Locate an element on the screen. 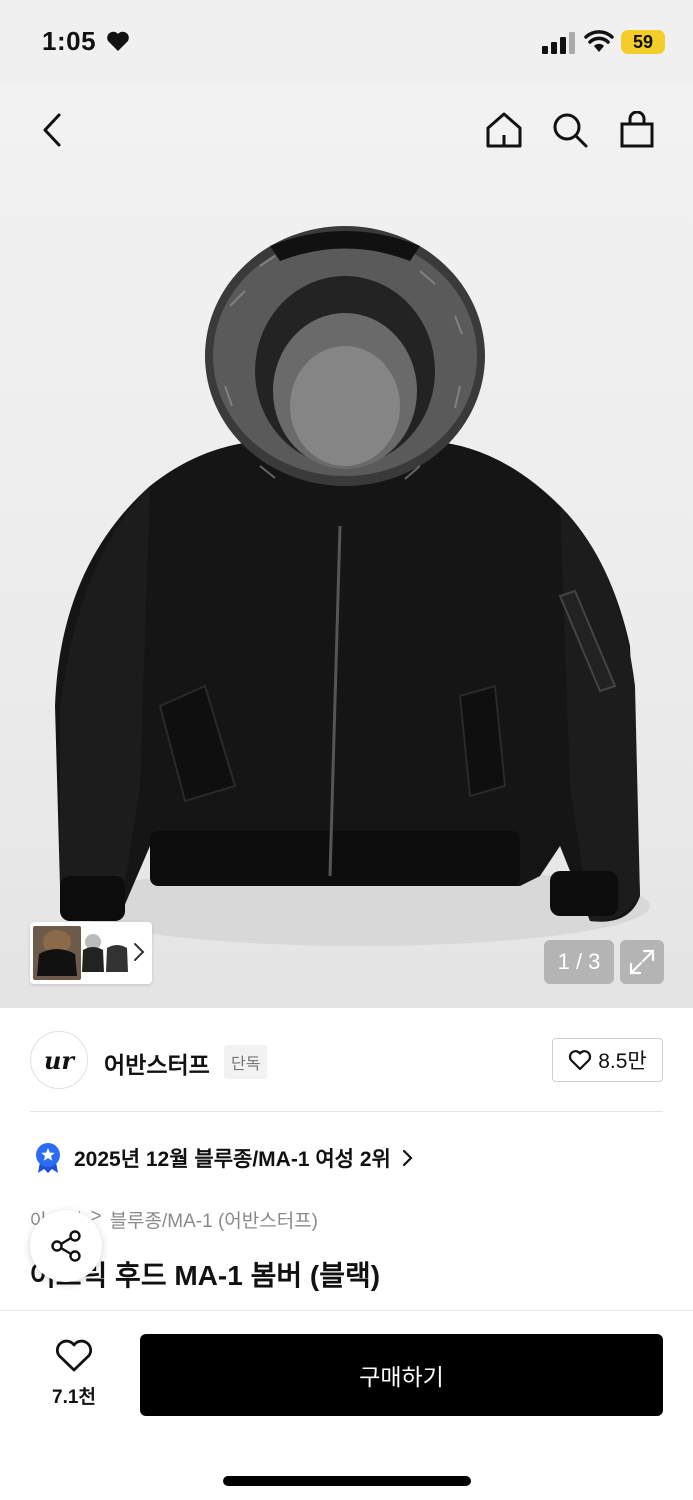 This screenshot has height=1500, width=693. home-indicator is located at coordinates (347, 1481).